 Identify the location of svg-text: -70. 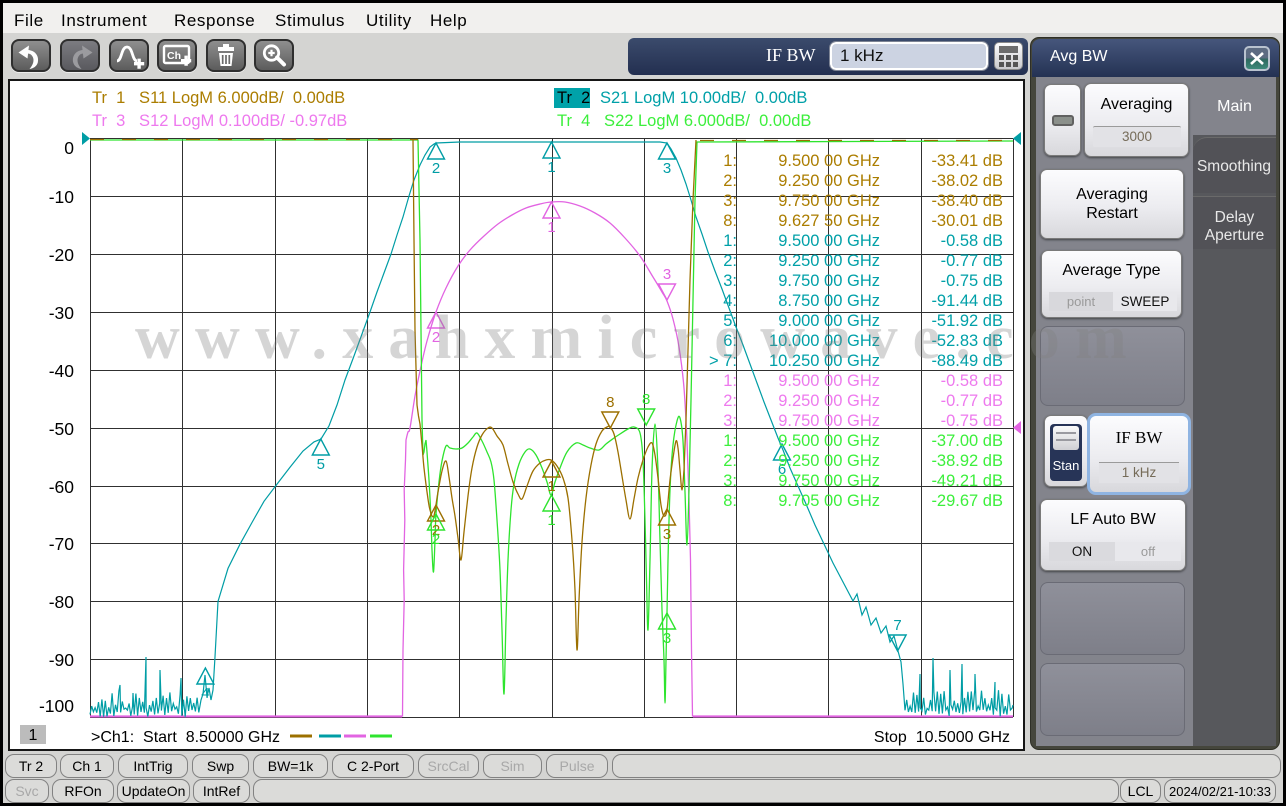
(62, 544).